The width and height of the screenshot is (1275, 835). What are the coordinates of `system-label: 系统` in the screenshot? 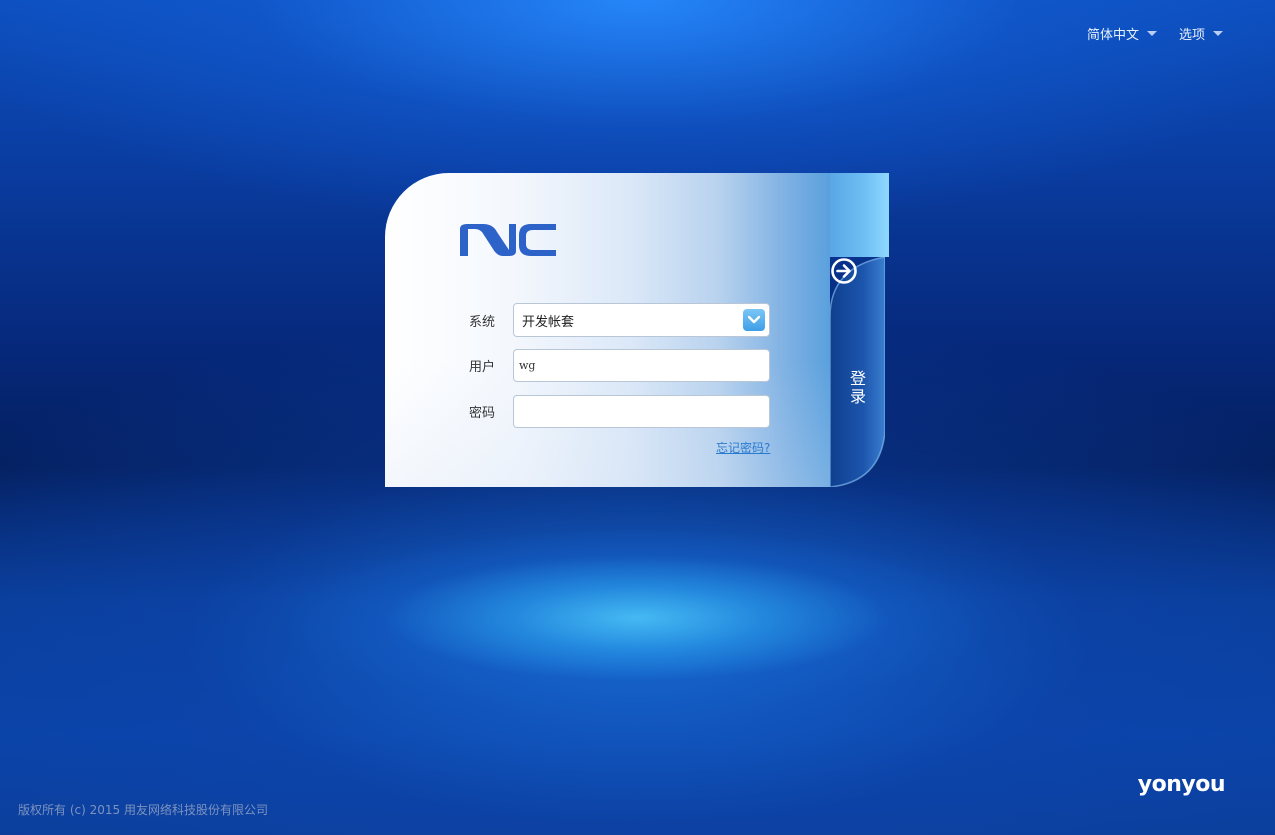 It's located at (482, 322).